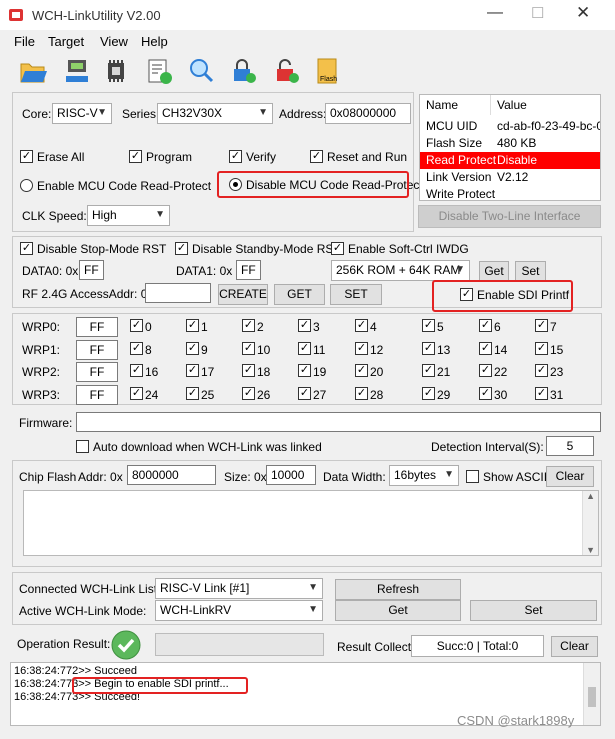 Image resolution: width=615 pixels, height=739 pixels. I want to click on rf-set-button: SET, so click(356, 294).